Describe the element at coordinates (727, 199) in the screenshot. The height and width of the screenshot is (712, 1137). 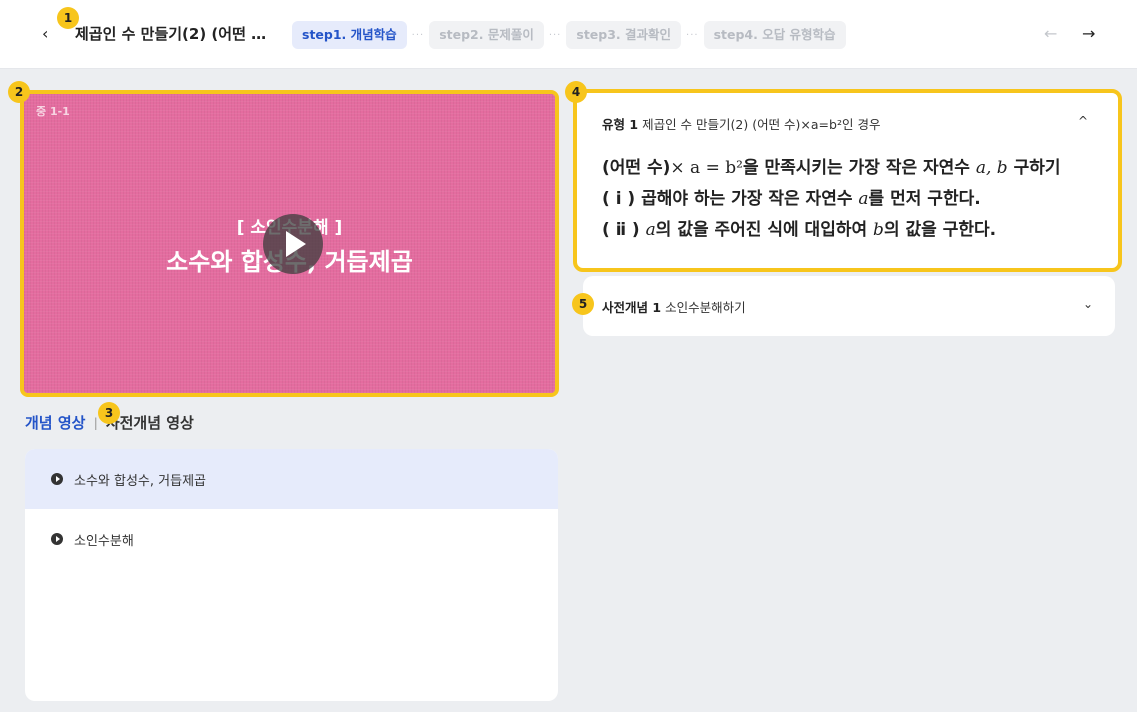
I see `line-text: ( ⅰ ) 곱해야 하는 가장 작은 자연수` at that location.